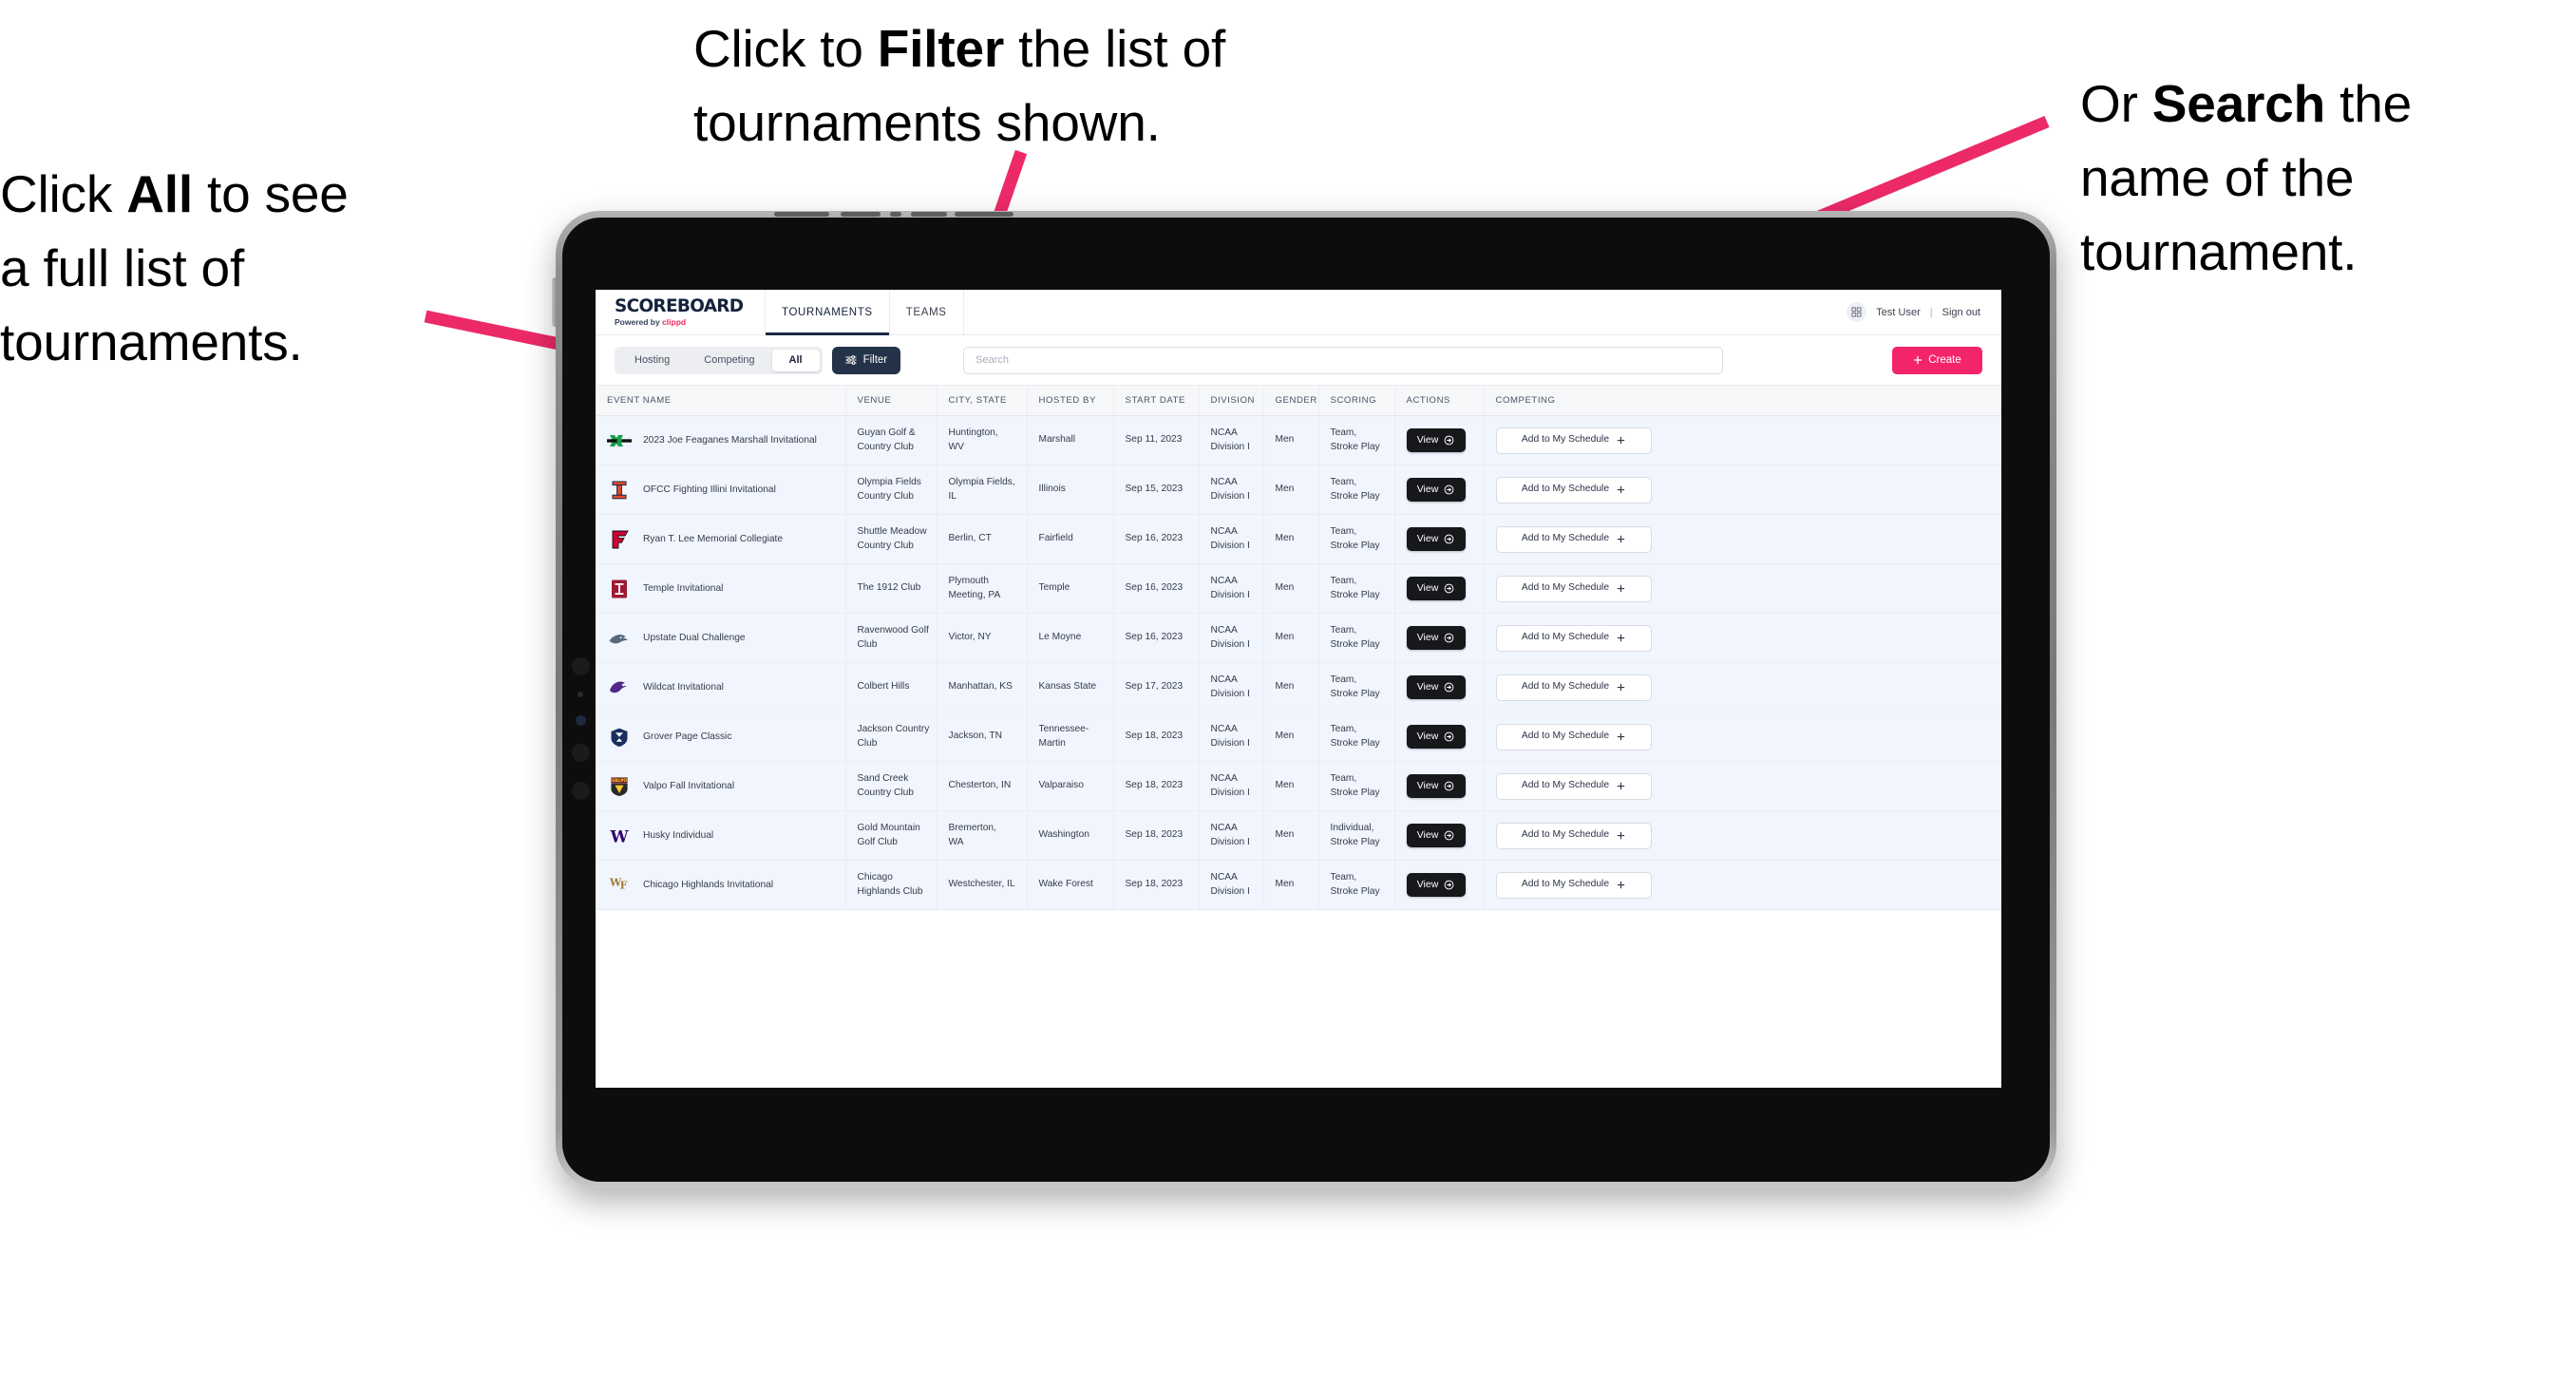 The height and width of the screenshot is (1386, 2576). What do you see at coordinates (1343, 360) in the screenshot?
I see `search-input` at bounding box center [1343, 360].